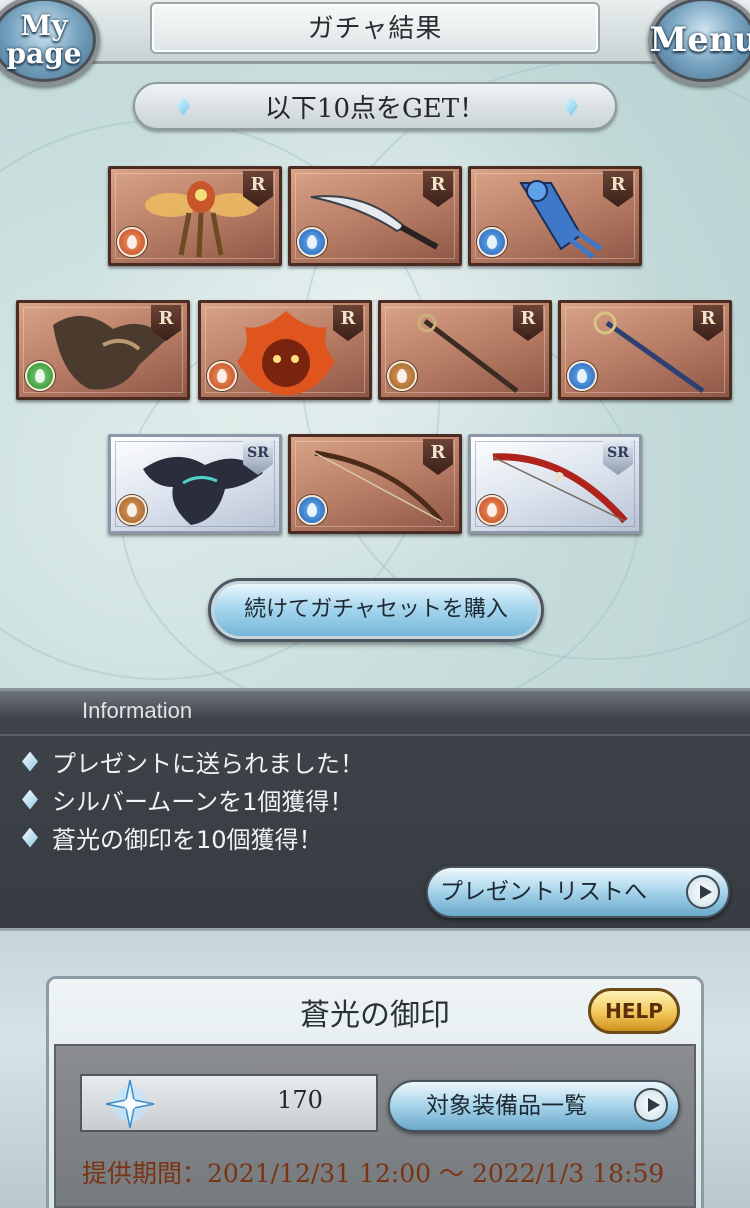  I want to click on info-message-text: プレゼントに送られました！, so click(208, 764).